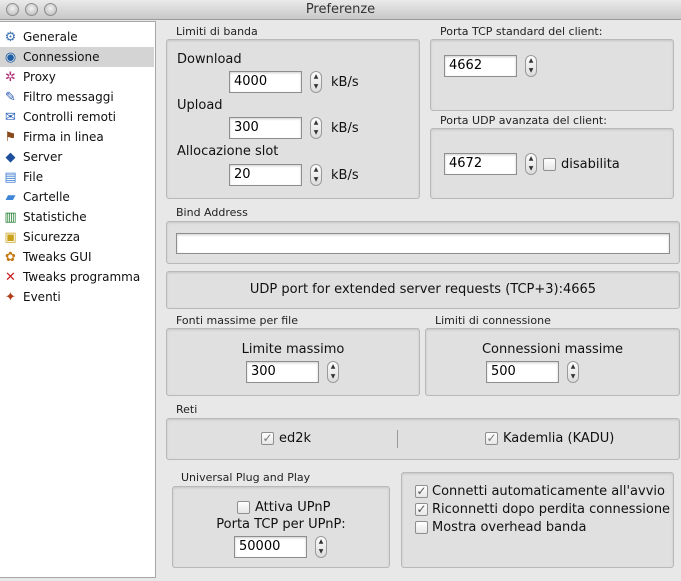  What do you see at coordinates (10, 237) in the screenshot?
I see `lock-icon: ▣` at bounding box center [10, 237].